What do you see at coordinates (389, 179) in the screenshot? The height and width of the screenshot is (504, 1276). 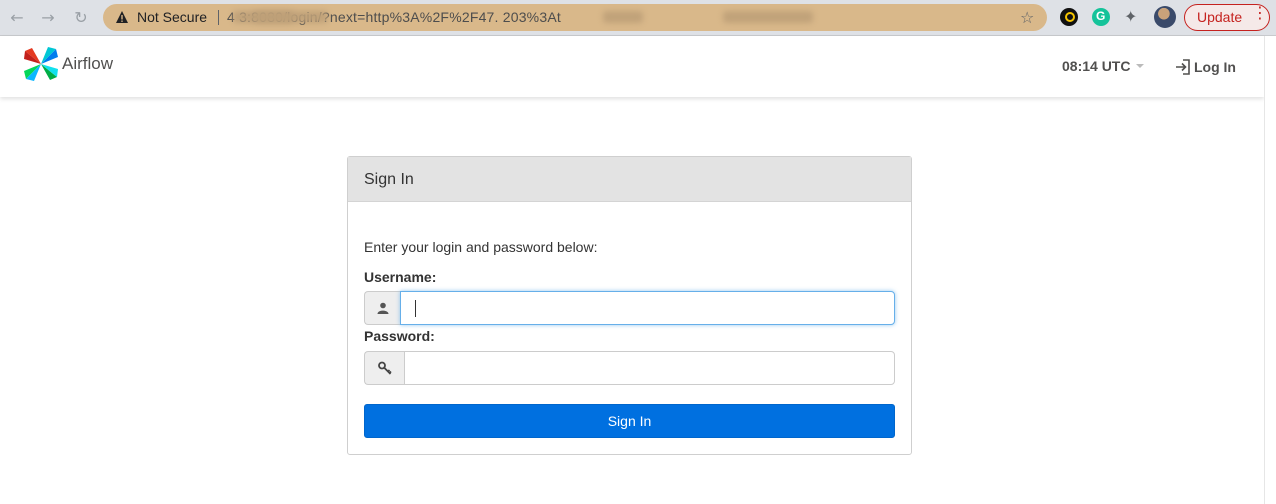 I see `panel-title: Sign In` at bounding box center [389, 179].